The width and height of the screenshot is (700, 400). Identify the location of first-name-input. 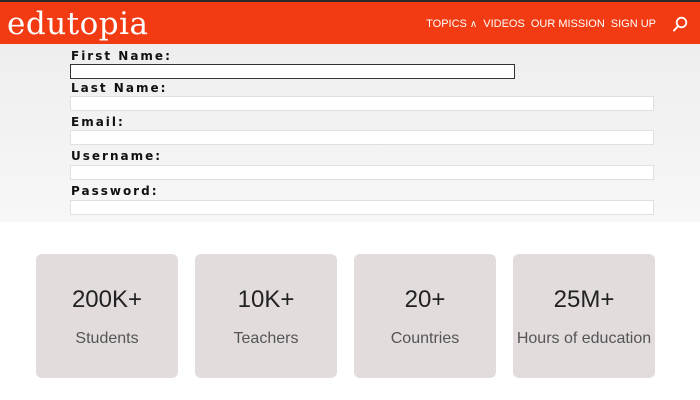
(292, 71).